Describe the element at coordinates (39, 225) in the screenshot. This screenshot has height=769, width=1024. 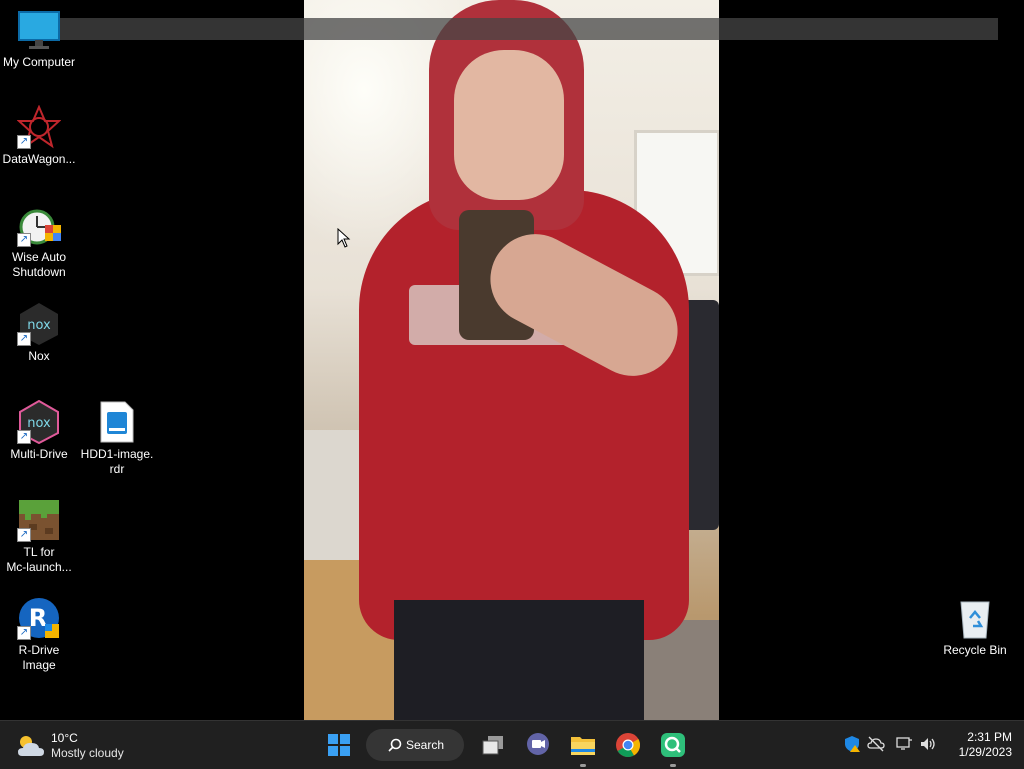
I see `wise-auto-shutdown-icon: ↗` at that location.